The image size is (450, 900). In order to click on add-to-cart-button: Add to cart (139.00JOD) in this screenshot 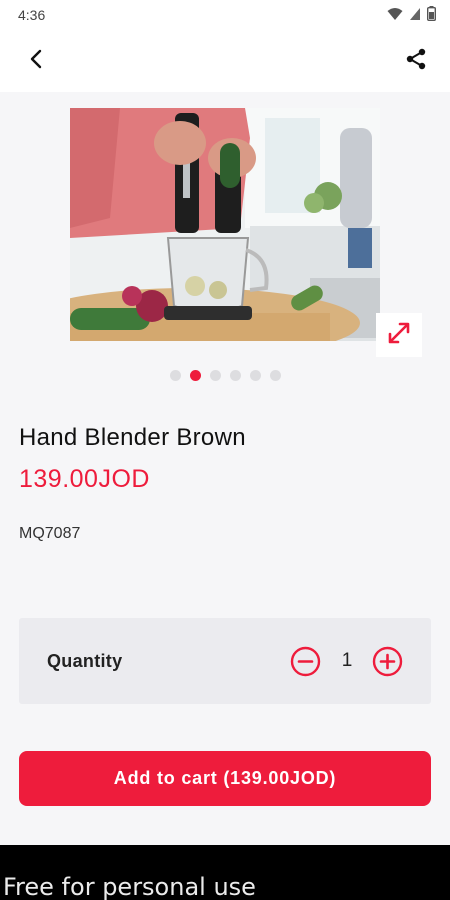, I will do `click(225, 778)`.